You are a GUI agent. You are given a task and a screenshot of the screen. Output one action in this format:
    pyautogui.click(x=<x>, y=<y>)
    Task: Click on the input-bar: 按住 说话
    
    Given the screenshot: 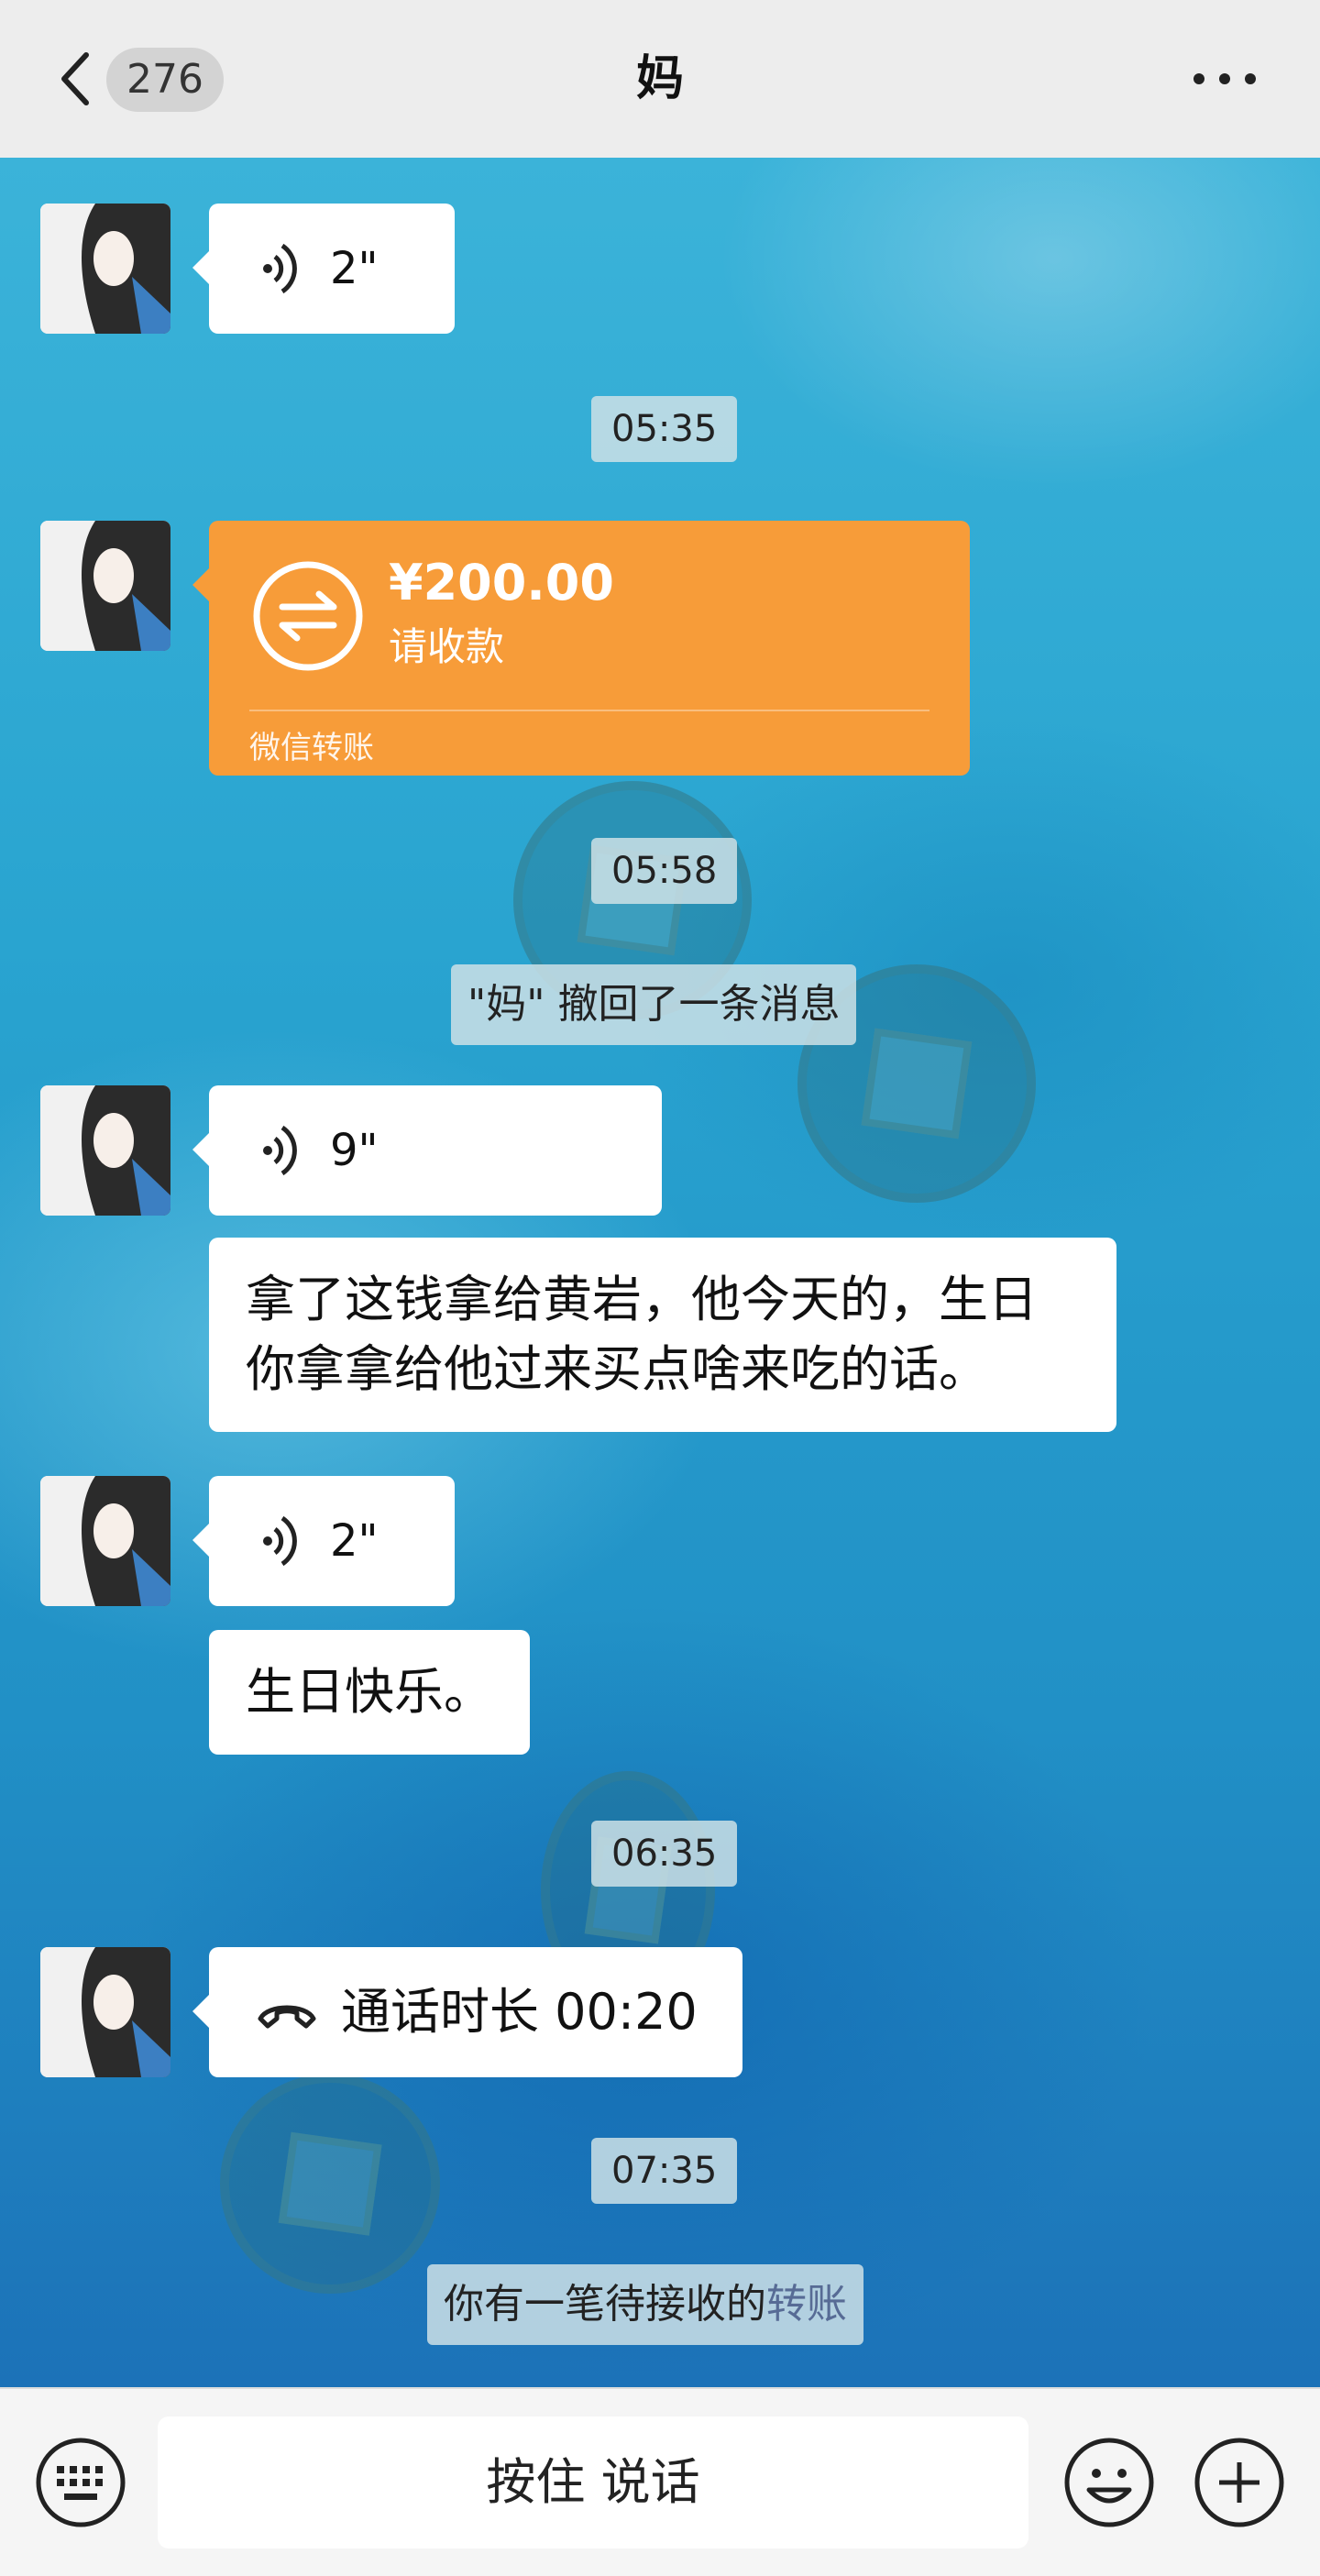 What is the action you would take?
    pyautogui.click(x=660, y=2481)
    